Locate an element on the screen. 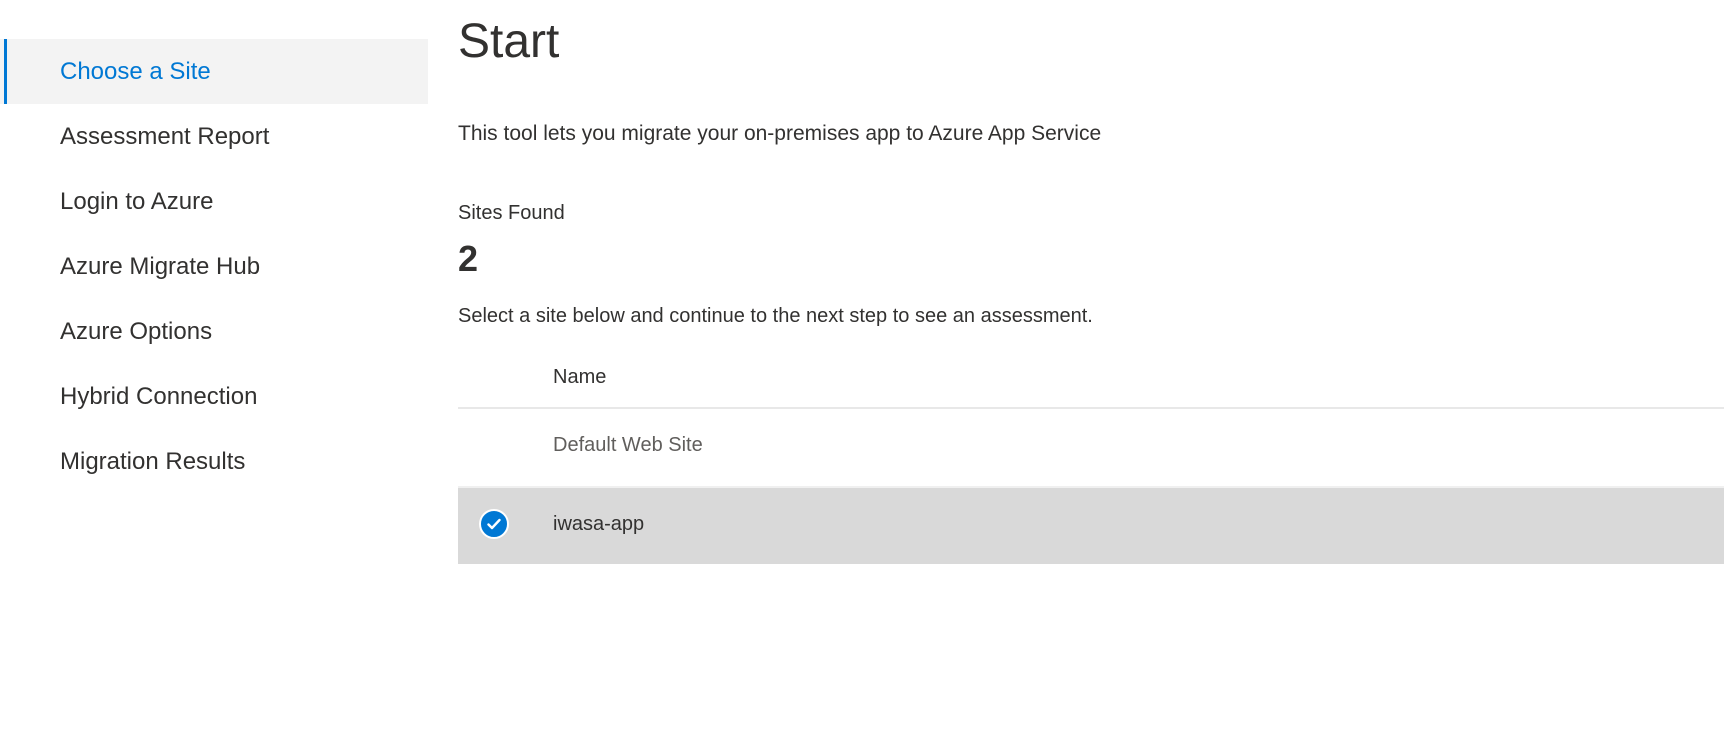 Image resolution: width=1724 pixels, height=750 pixels. sidebar-item-label: Hybrid Connection is located at coordinates (159, 396).